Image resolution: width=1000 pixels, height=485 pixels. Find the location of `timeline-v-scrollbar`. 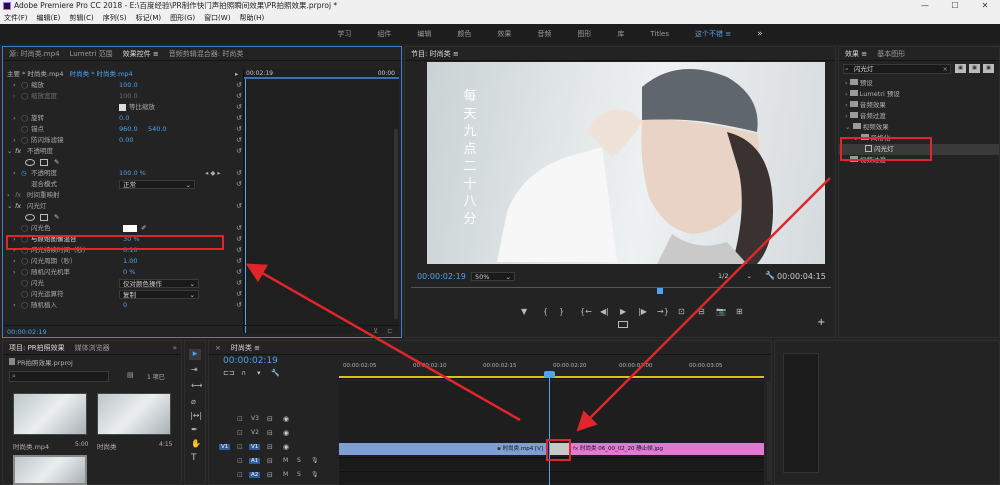

timeline-v-scrollbar is located at coordinates (769, 431).